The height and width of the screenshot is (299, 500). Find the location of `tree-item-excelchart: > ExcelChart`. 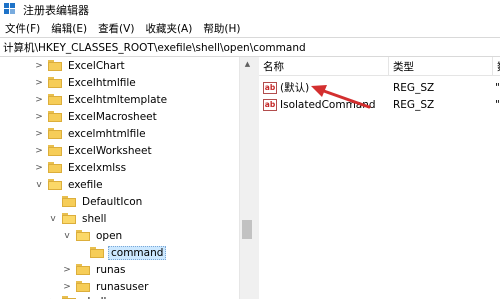

tree-item-excelchart: > ExcelChart is located at coordinates (80, 65).